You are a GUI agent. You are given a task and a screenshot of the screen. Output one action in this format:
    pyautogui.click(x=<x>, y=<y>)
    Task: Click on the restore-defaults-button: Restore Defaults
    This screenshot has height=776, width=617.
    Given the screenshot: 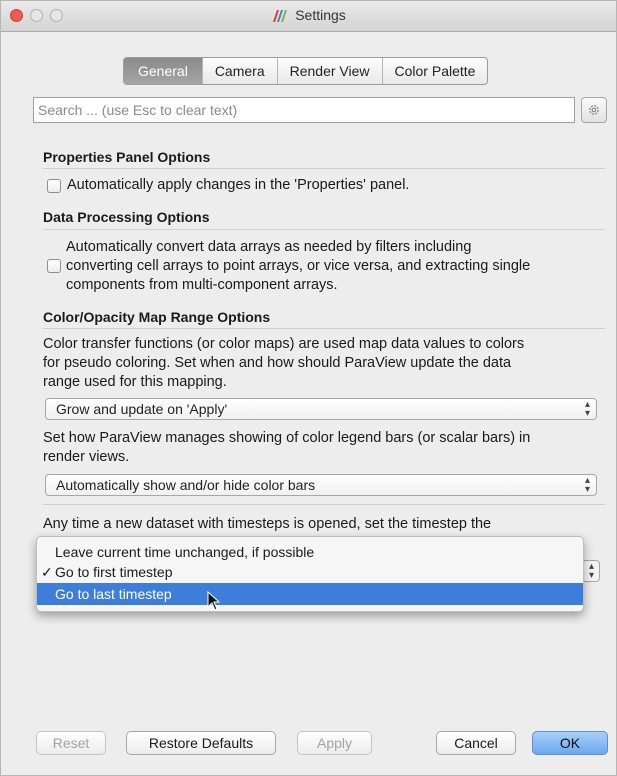 What is the action you would take?
    pyautogui.click(x=201, y=743)
    